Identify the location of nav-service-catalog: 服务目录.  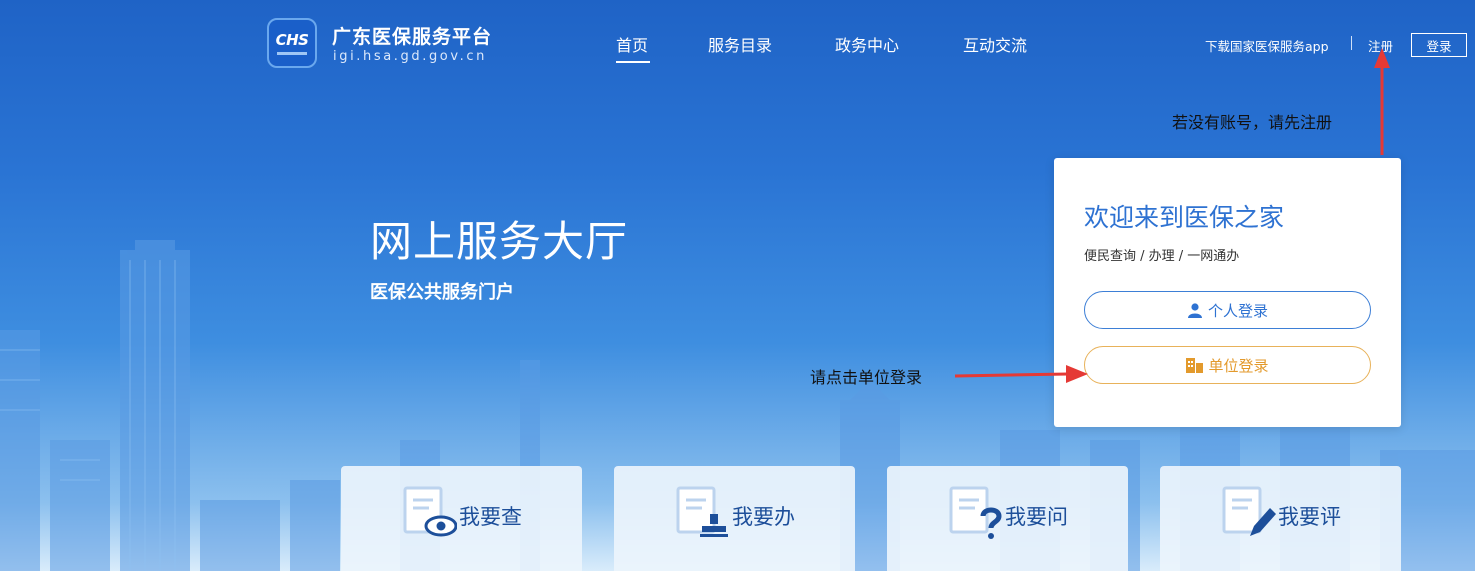
(740, 44).